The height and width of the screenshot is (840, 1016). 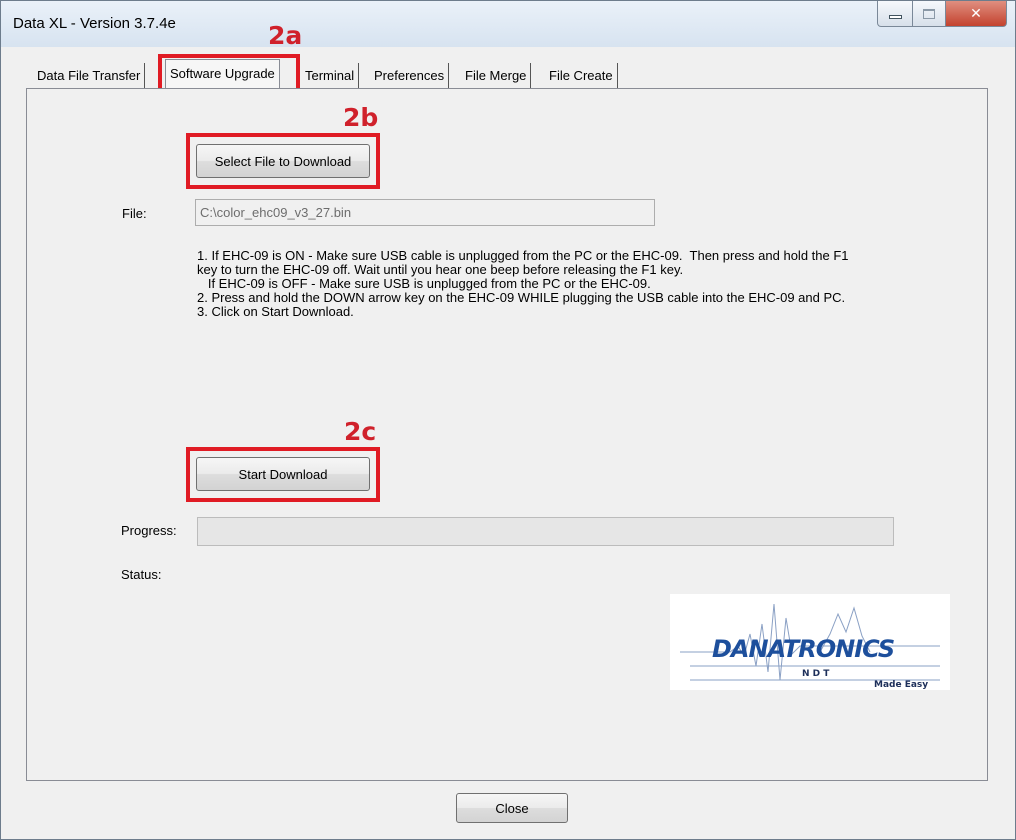 What do you see at coordinates (545, 531) in the screenshot?
I see `progress-bar` at bounding box center [545, 531].